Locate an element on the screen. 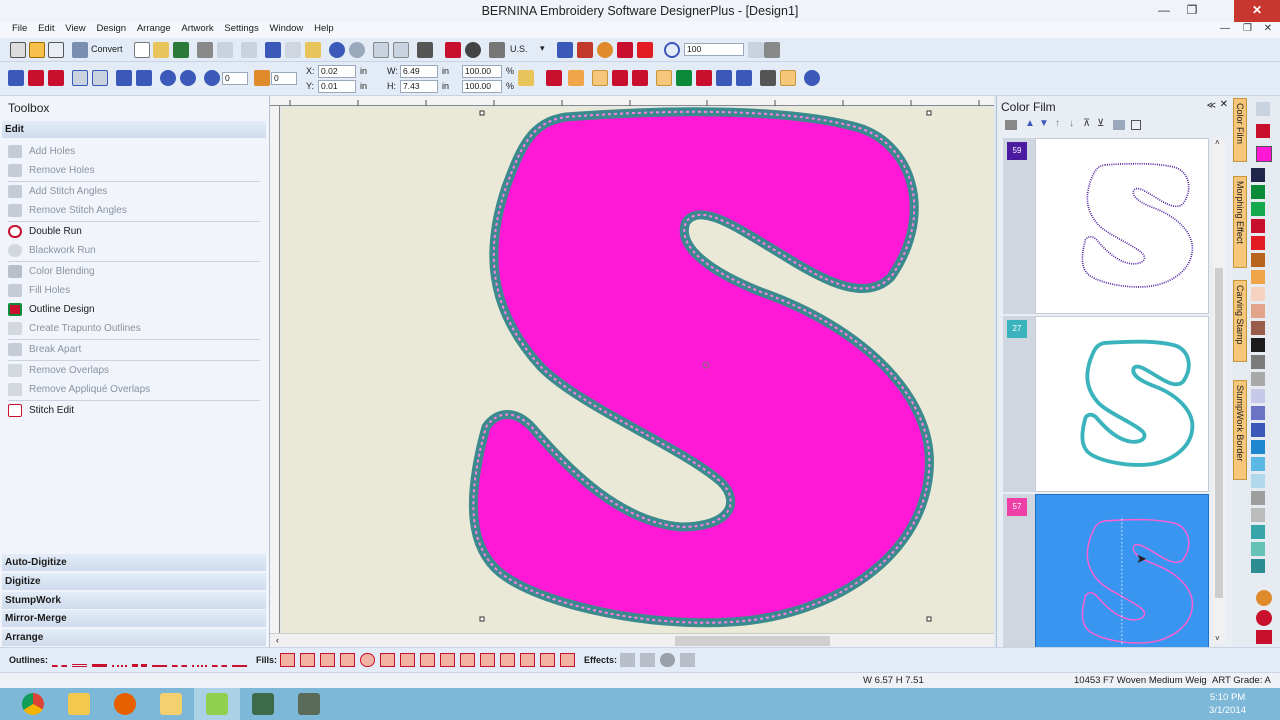 The height and width of the screenshot is (720, 1280). wave-fill-icon is located at coordinates (547, 660).